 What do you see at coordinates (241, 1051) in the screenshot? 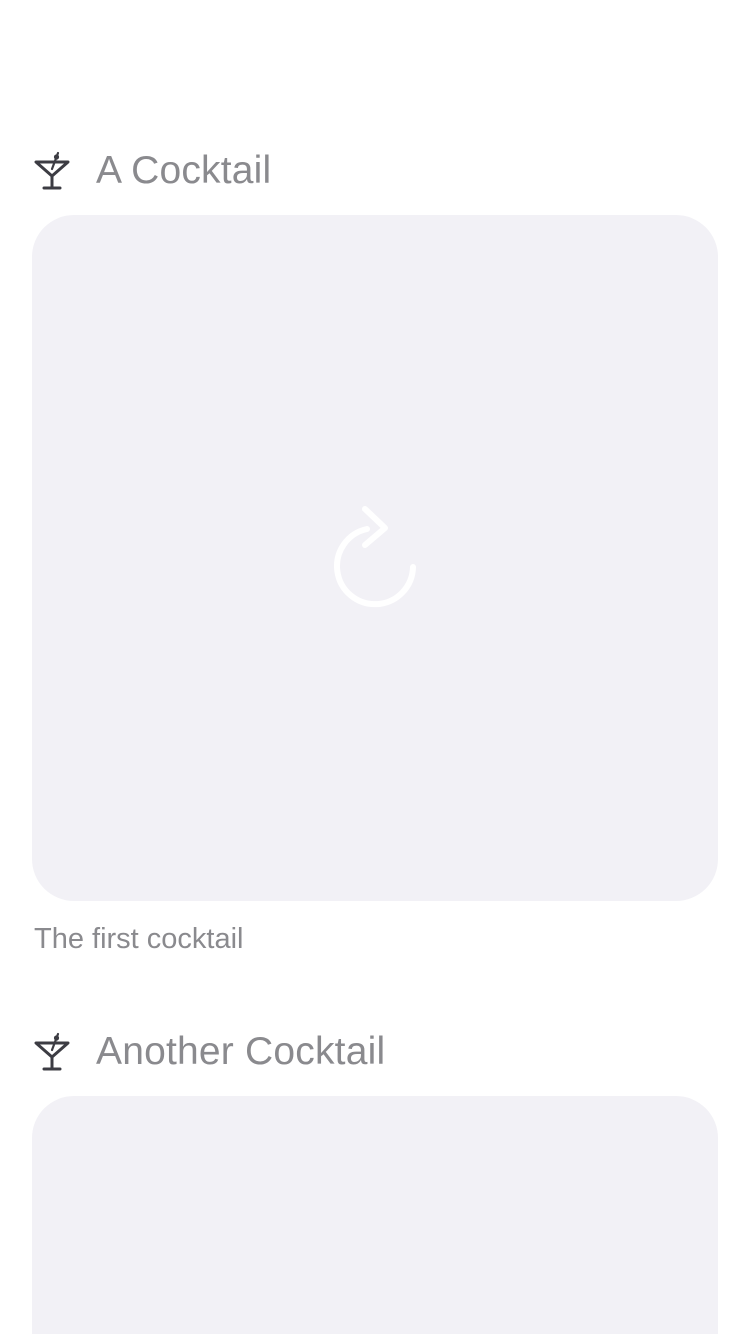
I see `card-title: Another Cocktail` at bounding box center [241, 1051].